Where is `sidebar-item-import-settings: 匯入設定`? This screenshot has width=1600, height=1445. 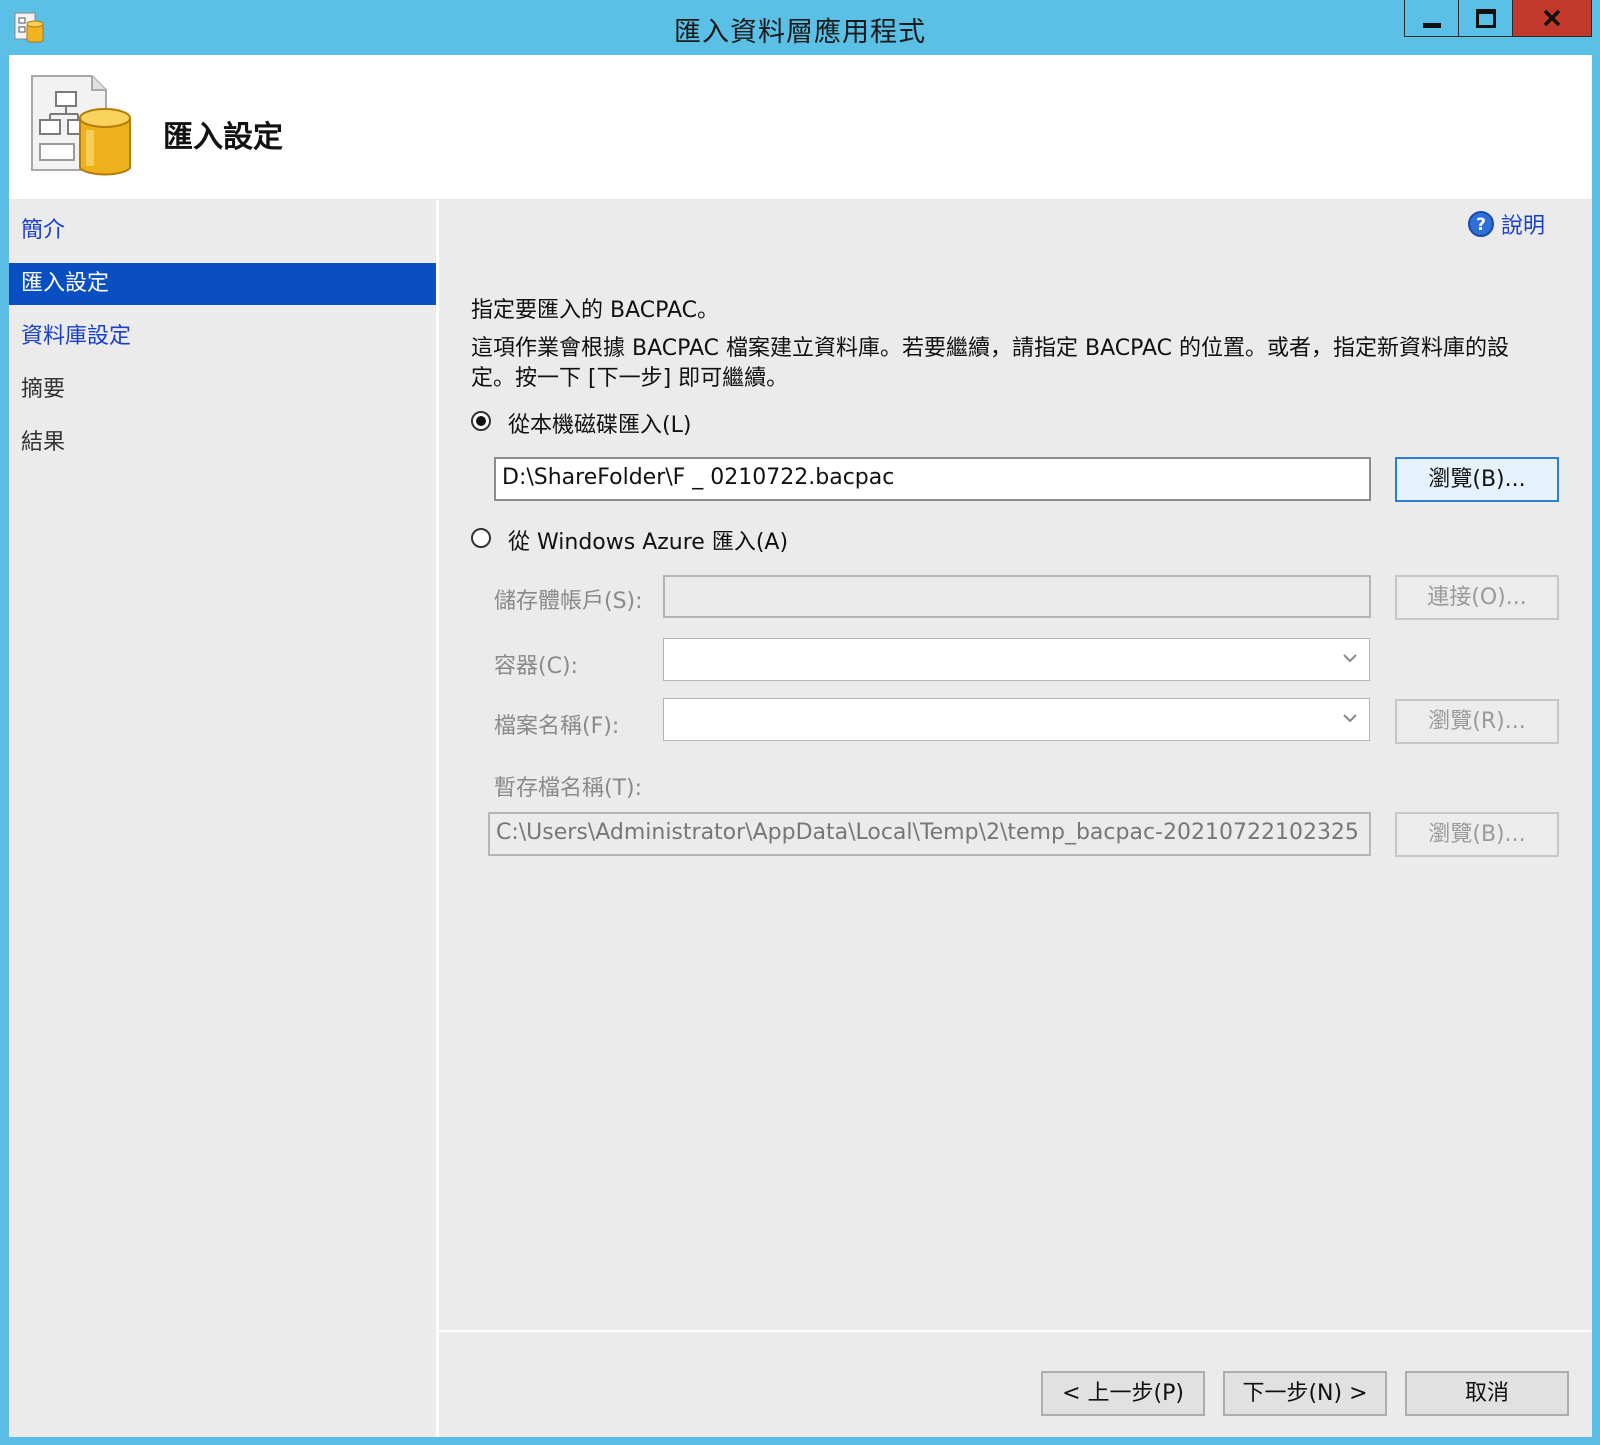
sidebar-item-import-settings: 匯入設定 is located at coordinates (222, 284).